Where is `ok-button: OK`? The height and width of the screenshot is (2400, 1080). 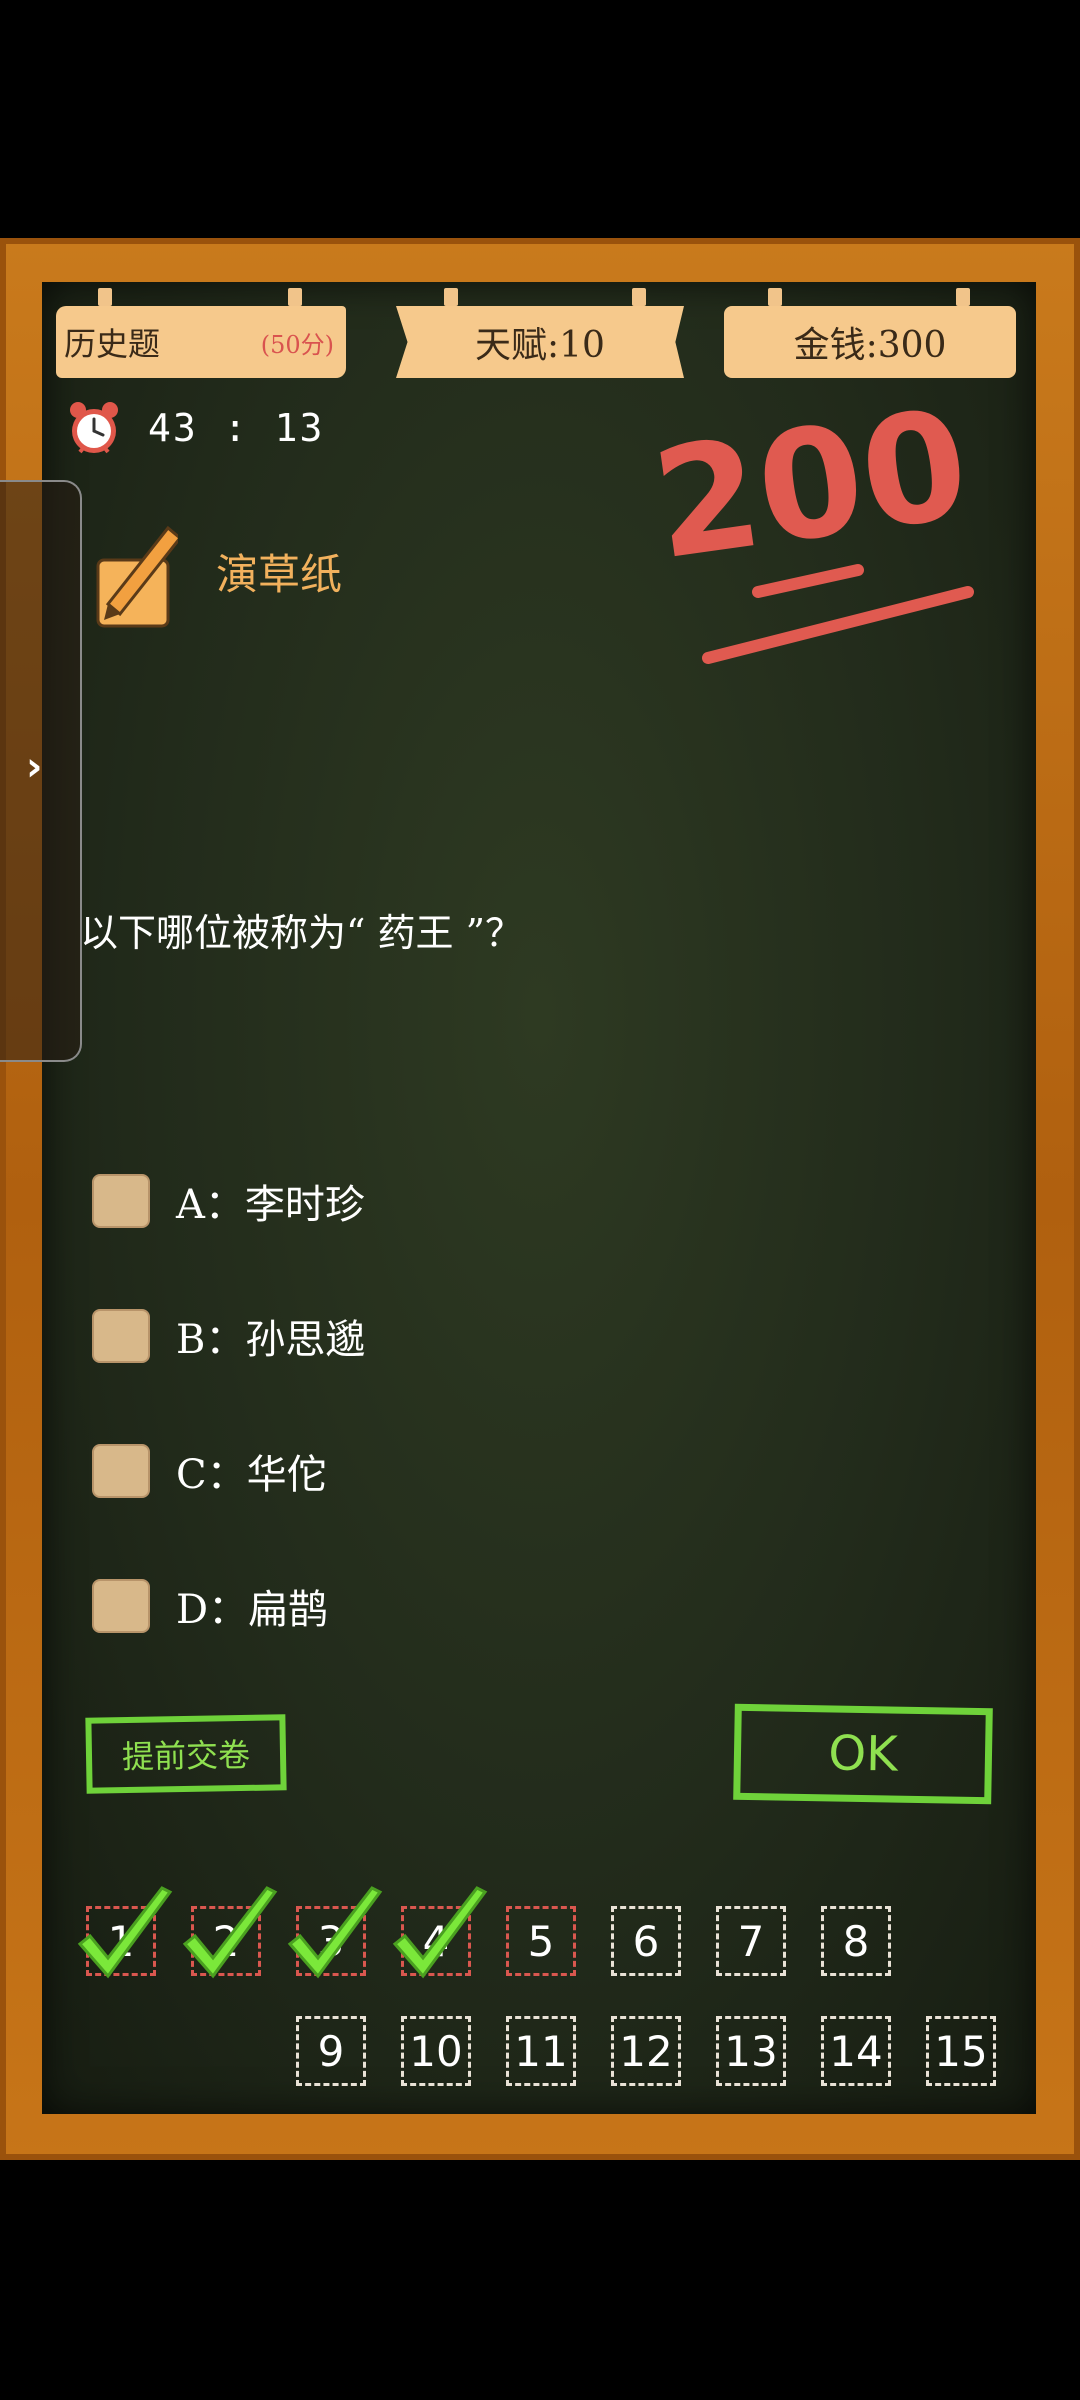 ok-button: OK is located at coordinates (863, 1754).